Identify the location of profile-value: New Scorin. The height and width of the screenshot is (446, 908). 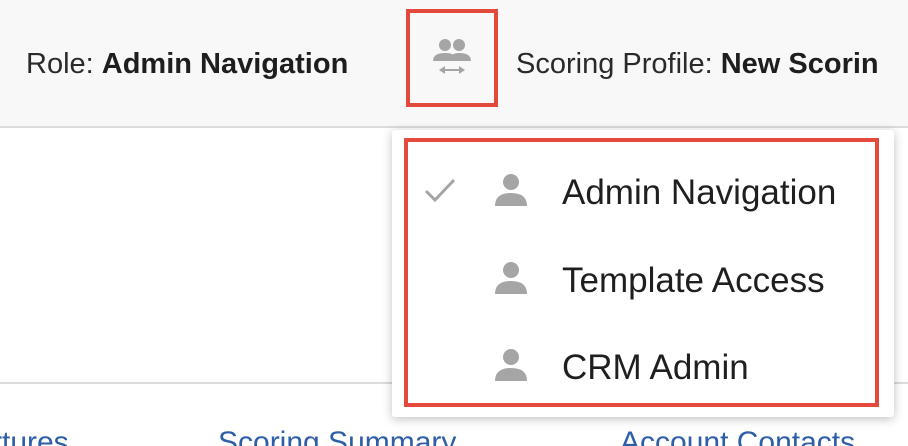
(799, 64).